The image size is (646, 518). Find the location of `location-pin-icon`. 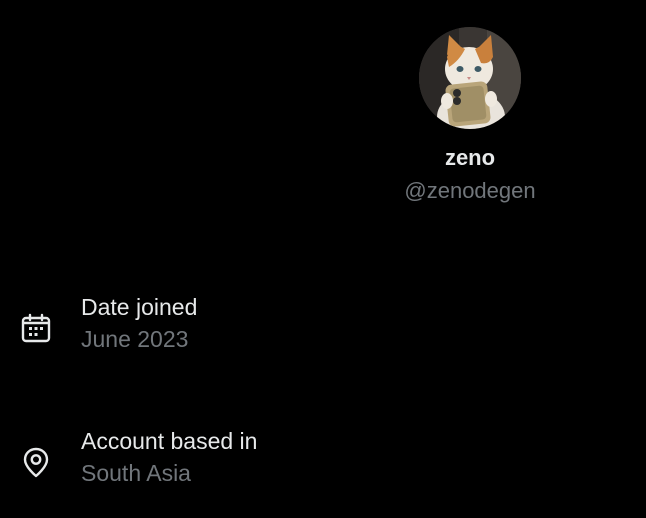

location-pin-icon is located at coordinates (36, 462).